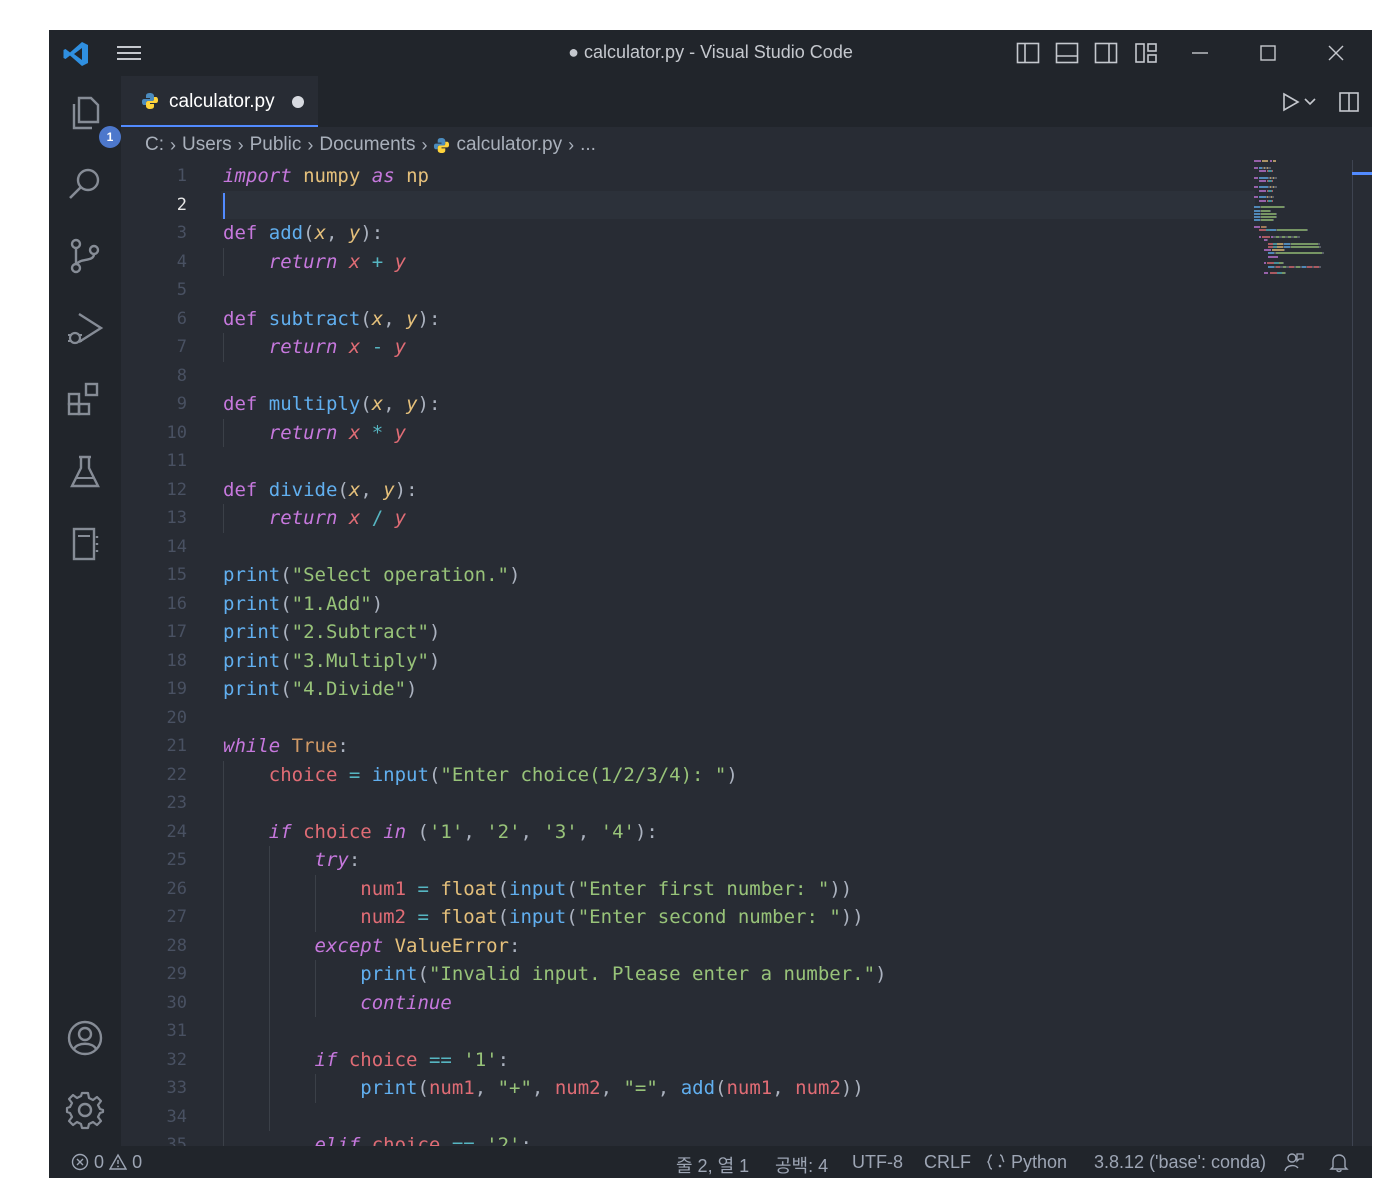  I want to click on code-token: choice, so click(337, 831).